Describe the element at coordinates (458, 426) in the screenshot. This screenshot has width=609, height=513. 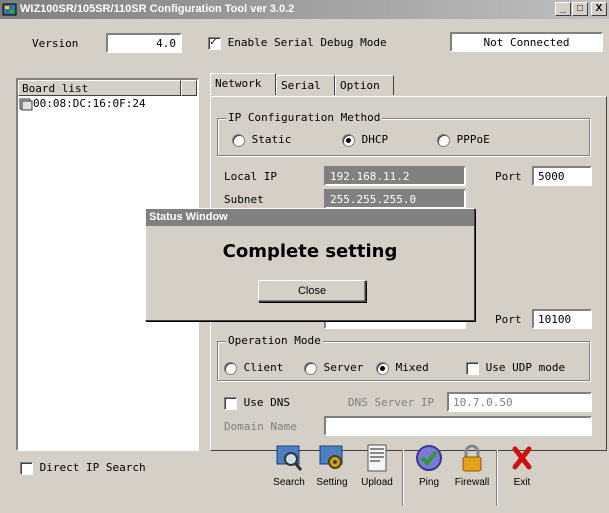
I see `domain-name-field` at that location.